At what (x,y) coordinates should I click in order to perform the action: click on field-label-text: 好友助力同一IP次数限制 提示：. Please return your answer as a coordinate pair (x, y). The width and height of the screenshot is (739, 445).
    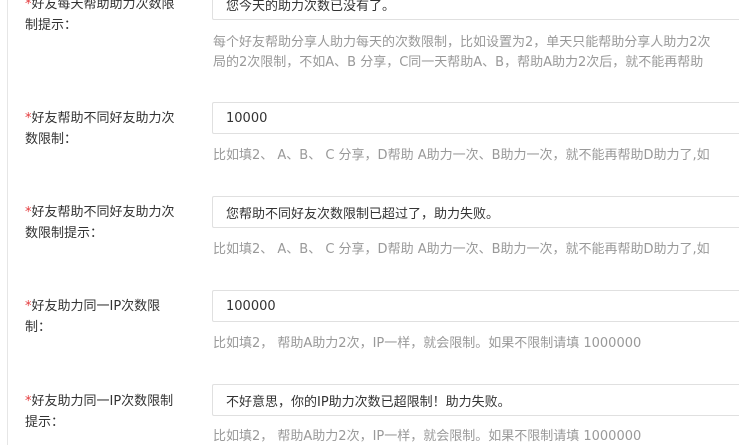
    Looking at the image, I should click on (99, 412).